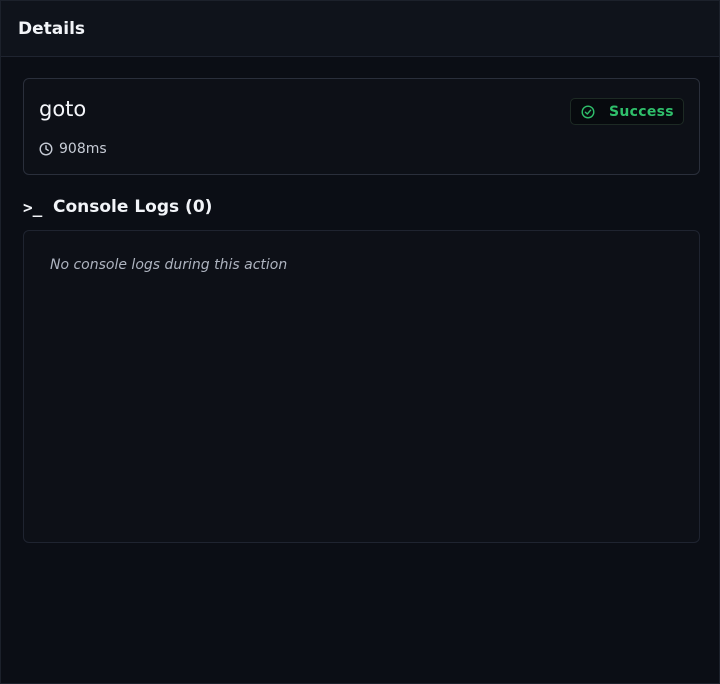 Image resolution: width=720 pixels, height=684 pixels. Describe the element at coordinates (63, 109) in the screenshot. I see `action-name: goto` at that location.